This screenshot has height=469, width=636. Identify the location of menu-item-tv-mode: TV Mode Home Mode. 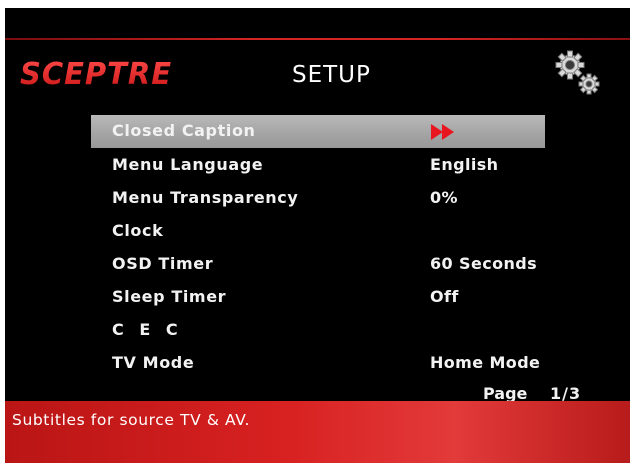
(318, 363).